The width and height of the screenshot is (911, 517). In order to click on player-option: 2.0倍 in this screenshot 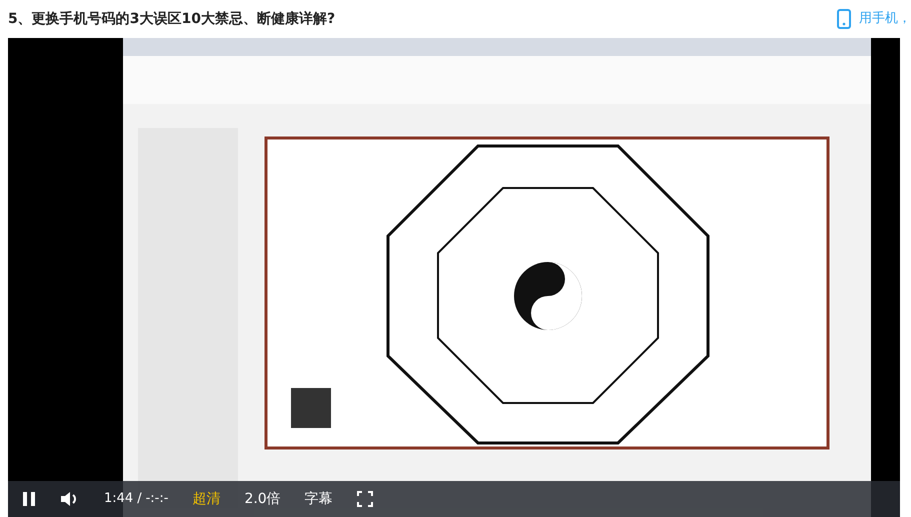, I will do `click(262, 499)`.